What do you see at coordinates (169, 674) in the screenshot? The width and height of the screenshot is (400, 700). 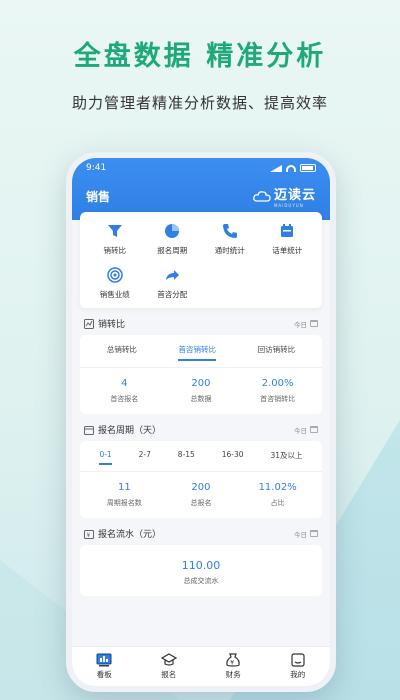 I see `tab-label: 报名` at bounding box center [169, 674].